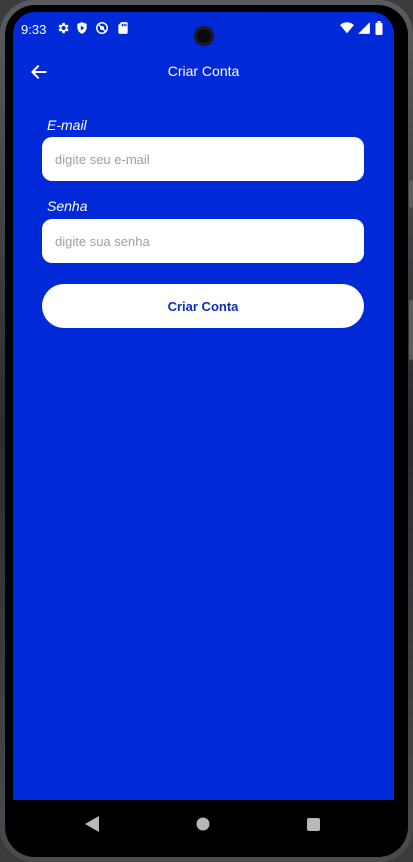  I want to click on email-input, so click(203, 159).